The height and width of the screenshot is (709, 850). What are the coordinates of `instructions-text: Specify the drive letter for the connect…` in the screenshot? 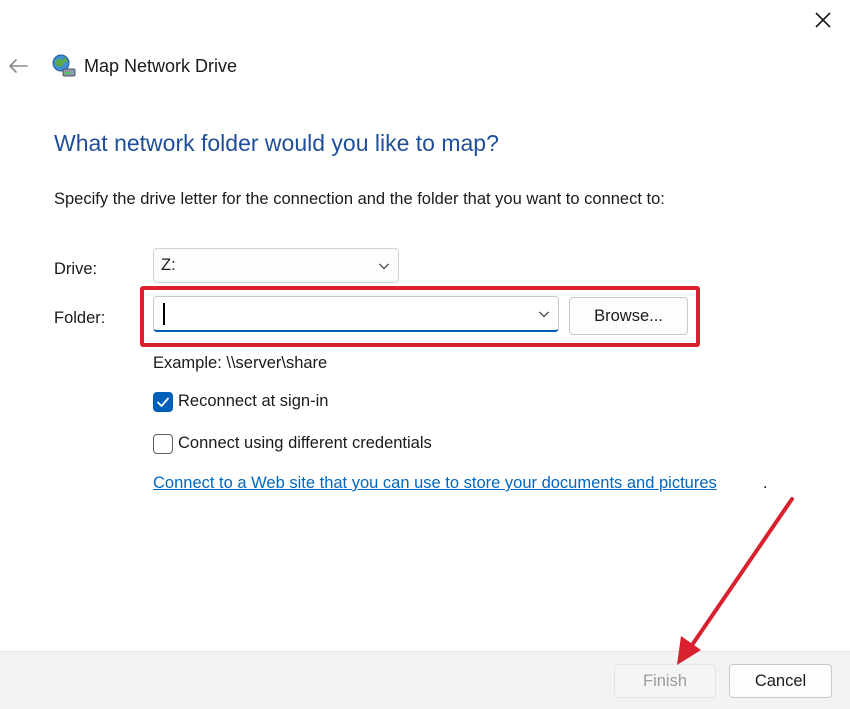 It's located at (359, 199).